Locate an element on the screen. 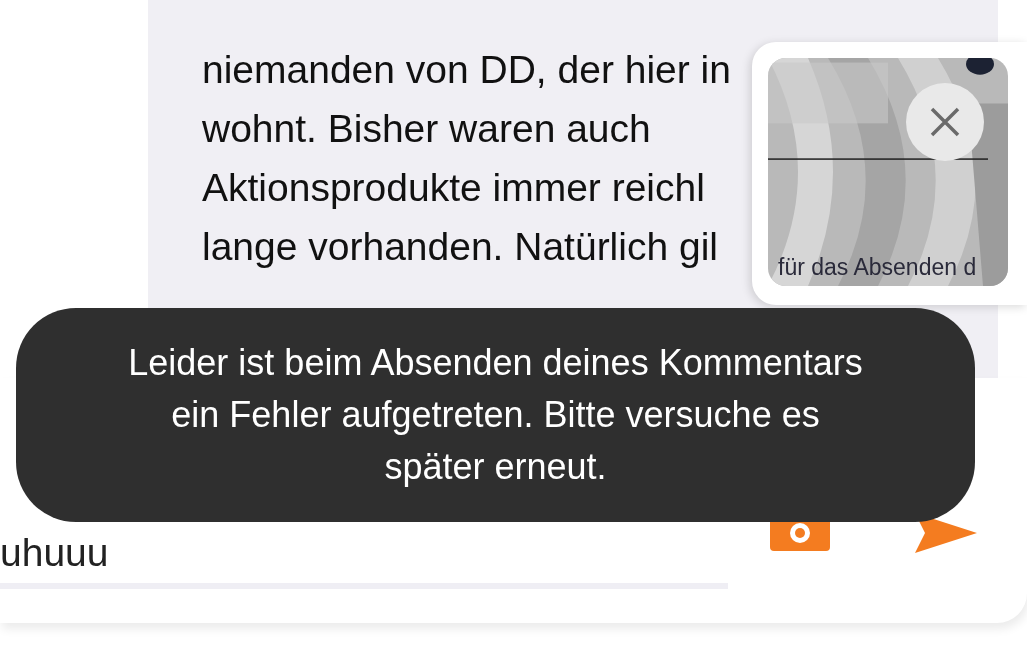 The height and width of the screenshot is (661, 1027). toast-message-line: ein Fehler aufgetreten. Bitte versuche es is located at coordinates (495, 415).